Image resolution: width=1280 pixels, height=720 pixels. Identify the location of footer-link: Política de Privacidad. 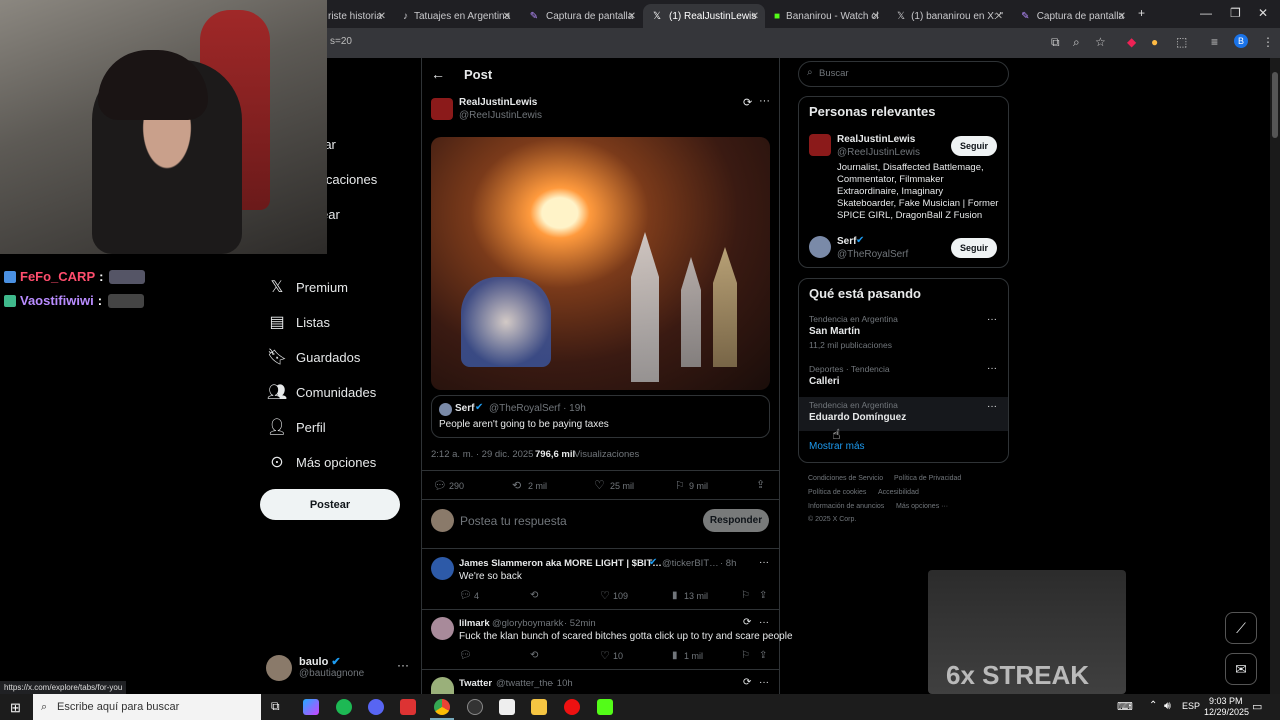
(927, 478).